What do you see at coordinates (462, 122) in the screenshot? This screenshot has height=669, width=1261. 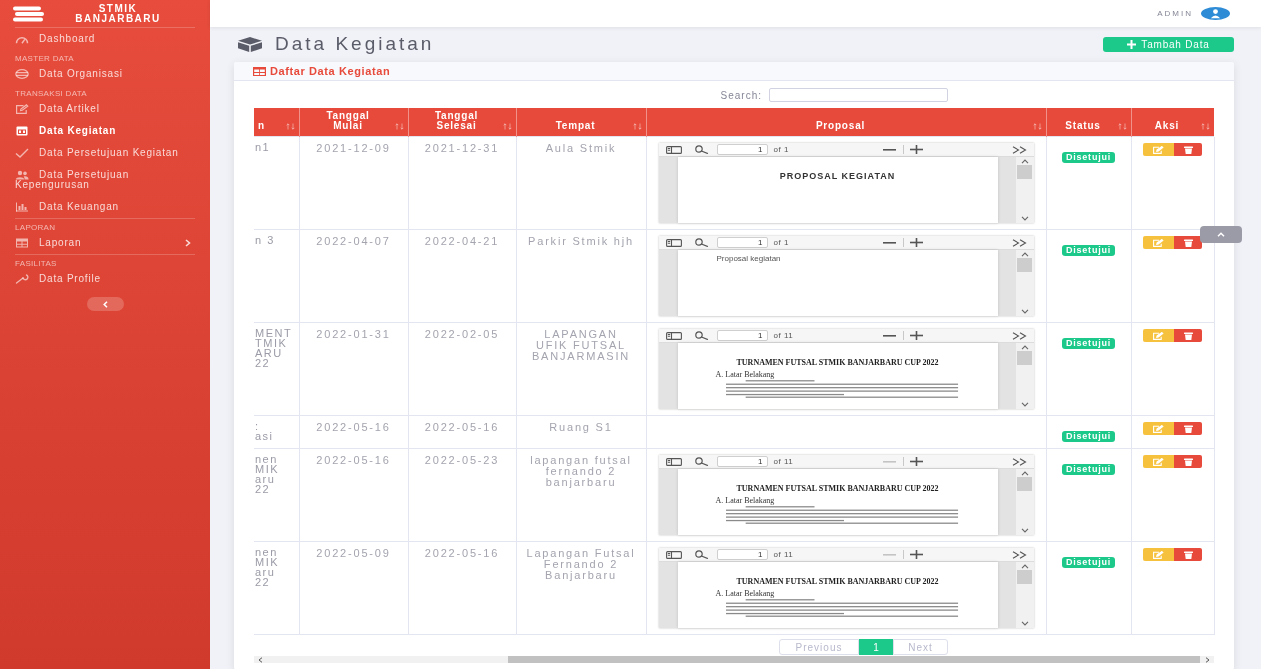 I see `column-header: Tanggal Selesai` at bounding box center [462, 122].